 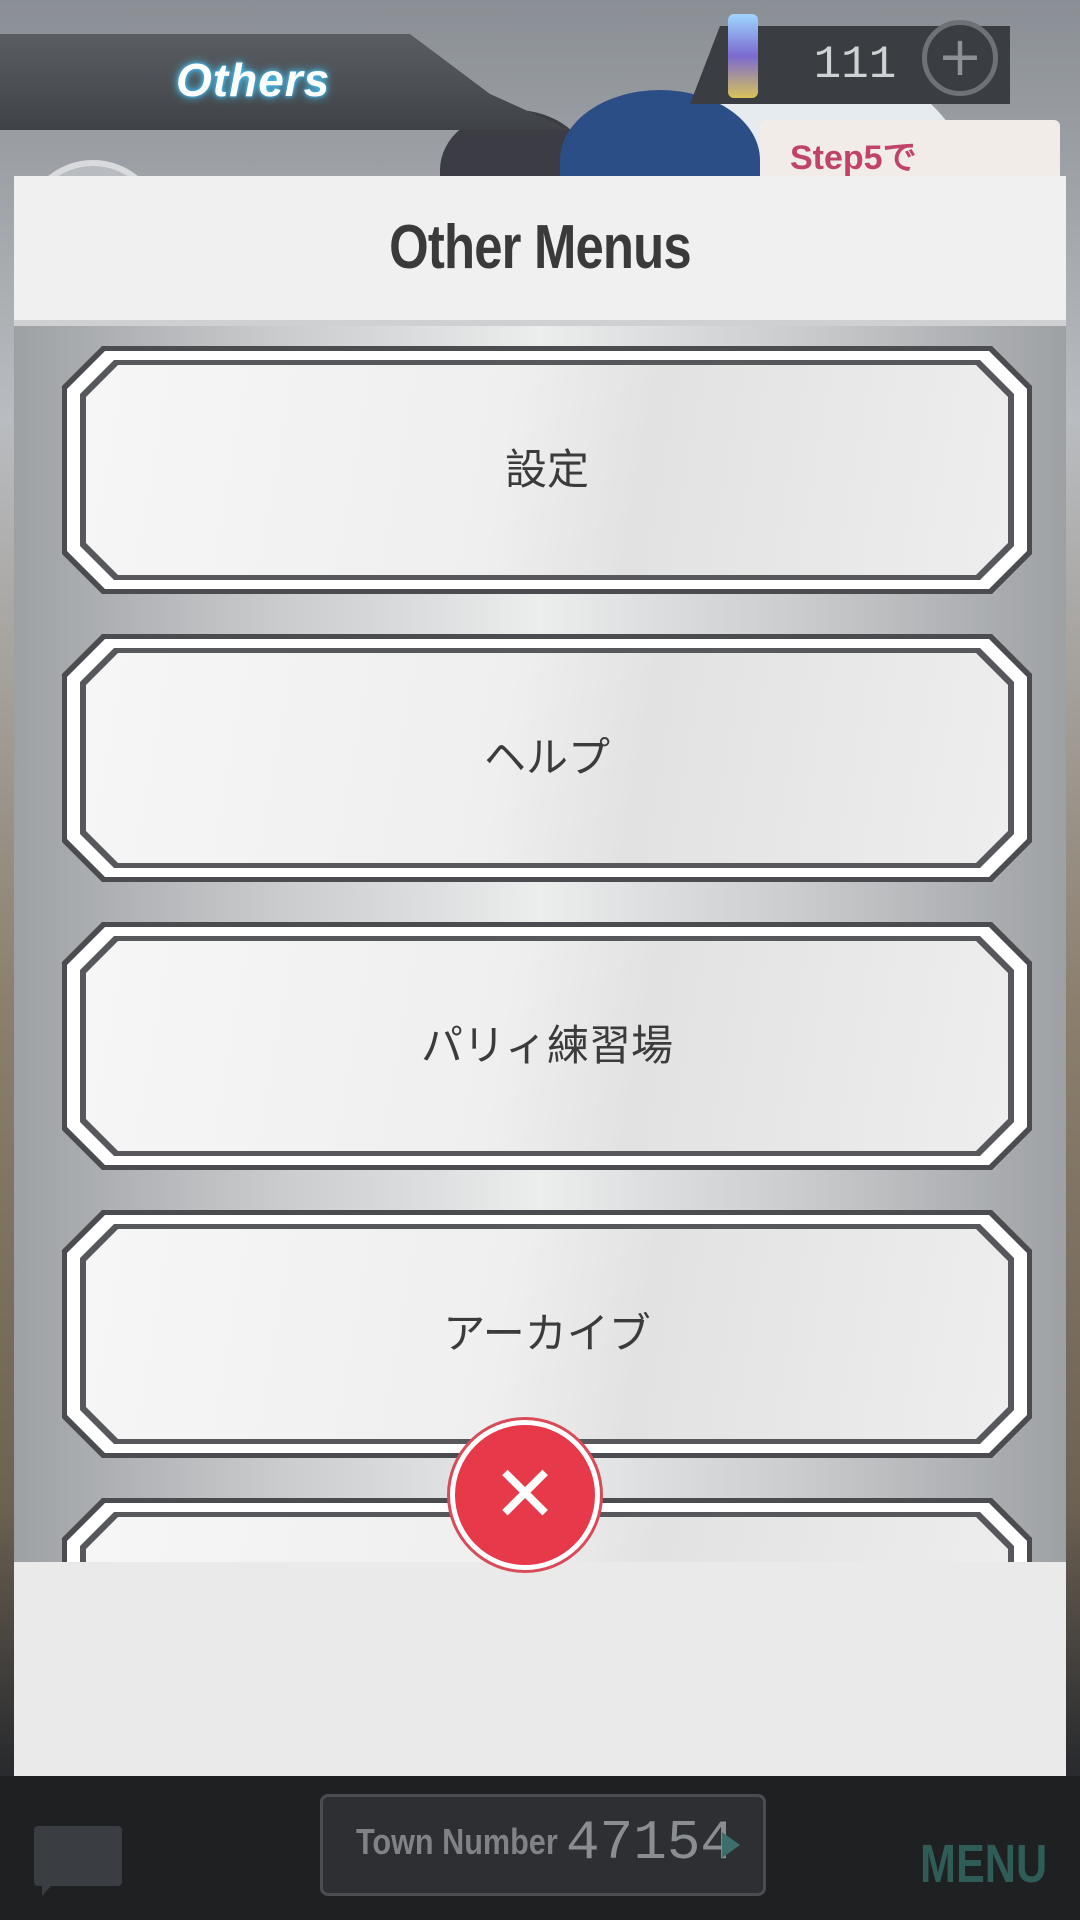 What do you see at coordinates (540, 247) in the screenshot?
I see `dialog-title: Other Menus` at bounding box center [540, 247].